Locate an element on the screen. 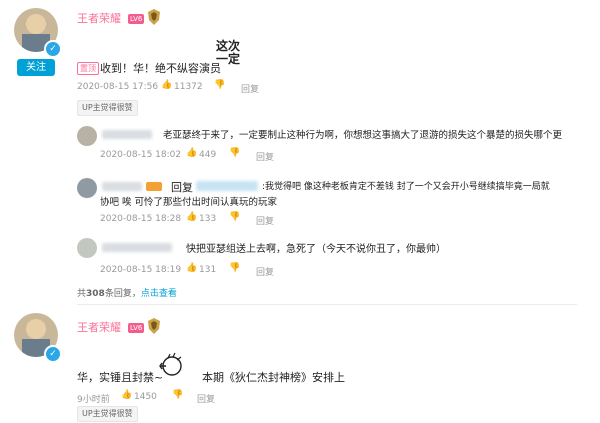 The height and width of the screenshot is (423, 600). comment-text-left: 华，实锤且封禁~ is located at coordinates (120, 377).